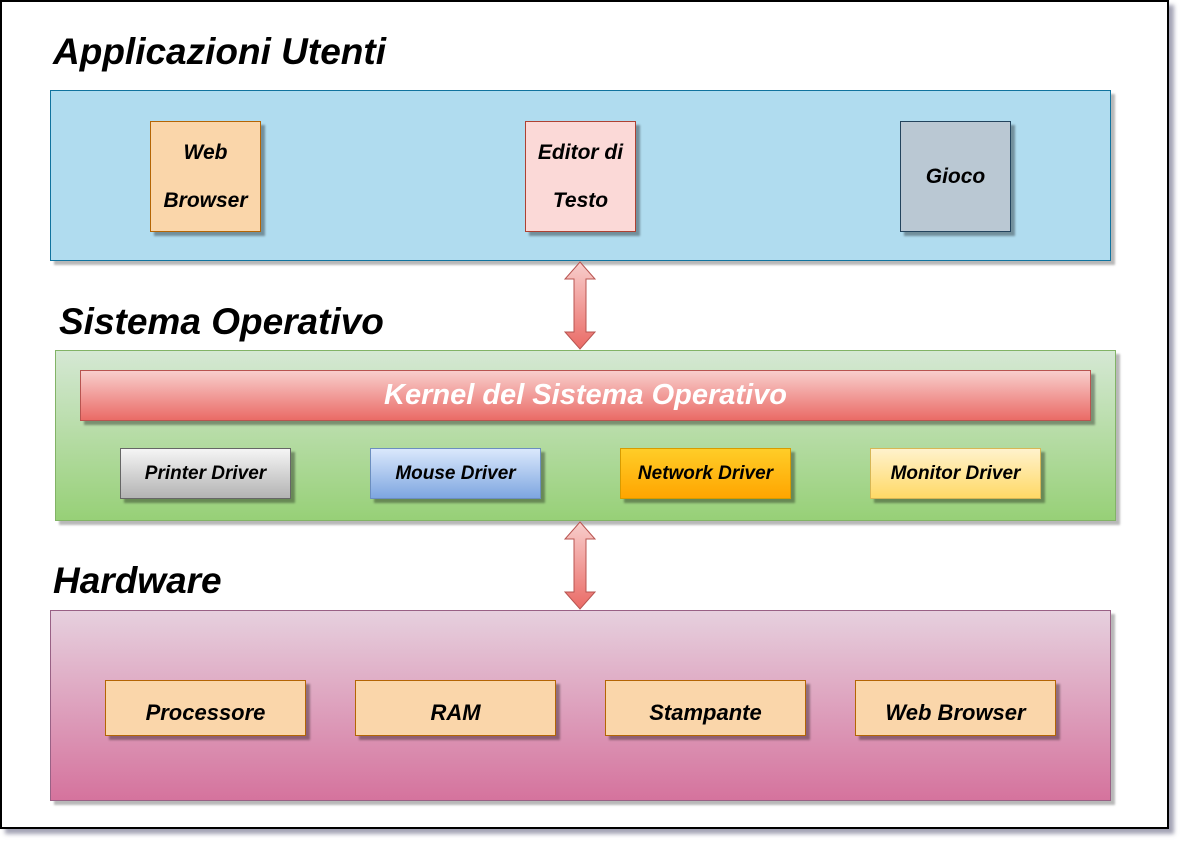 The height and width of the screenshot is (845, 1184). I want to click on printer-driver: Printer Driver, so click(205, 473).